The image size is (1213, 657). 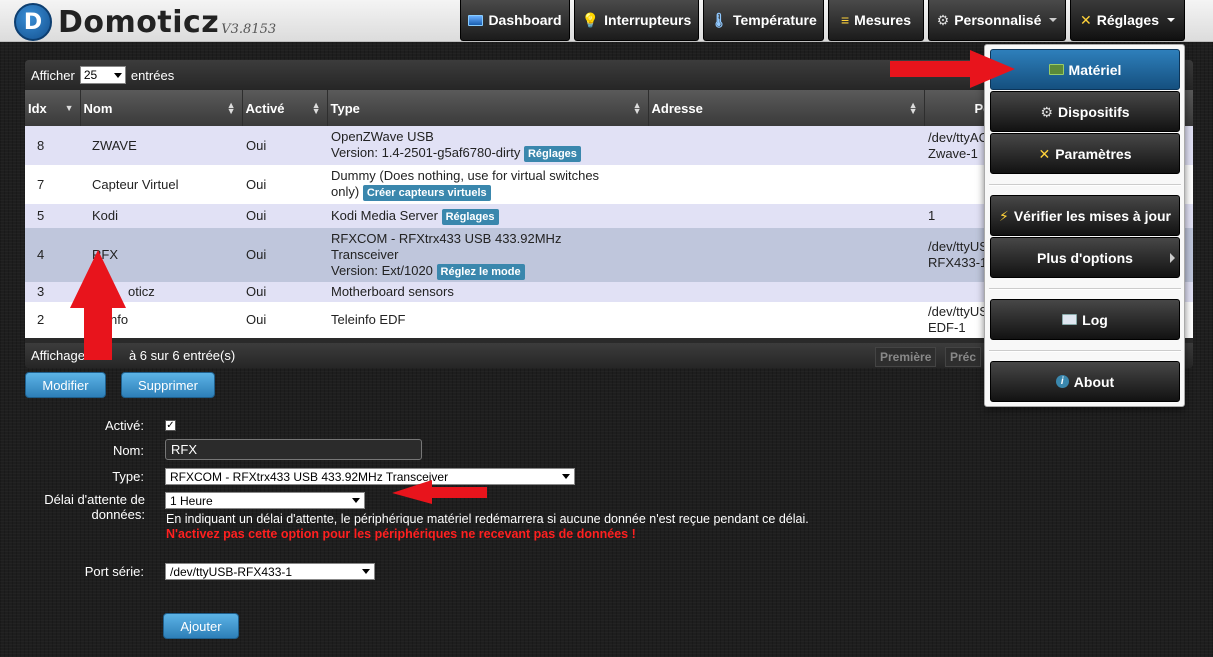 I want to click on timeout-label: Délai d'attente de données:, so click(x=94, y=507).